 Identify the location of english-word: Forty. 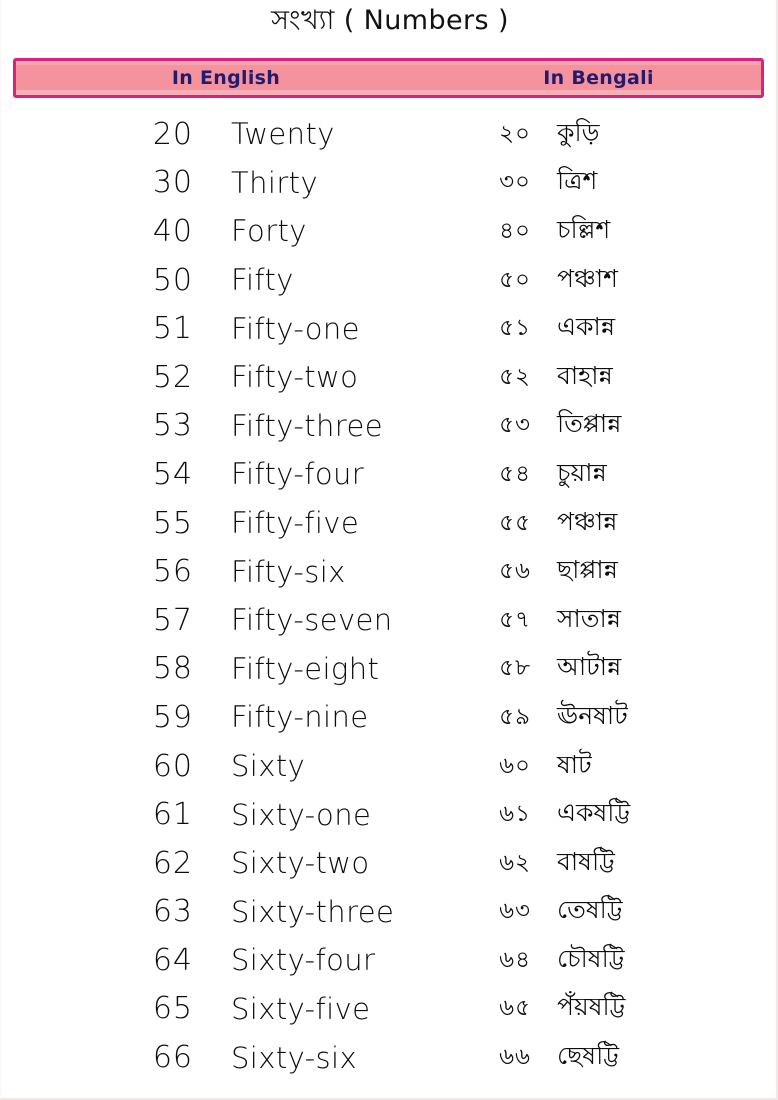
(269, 231).